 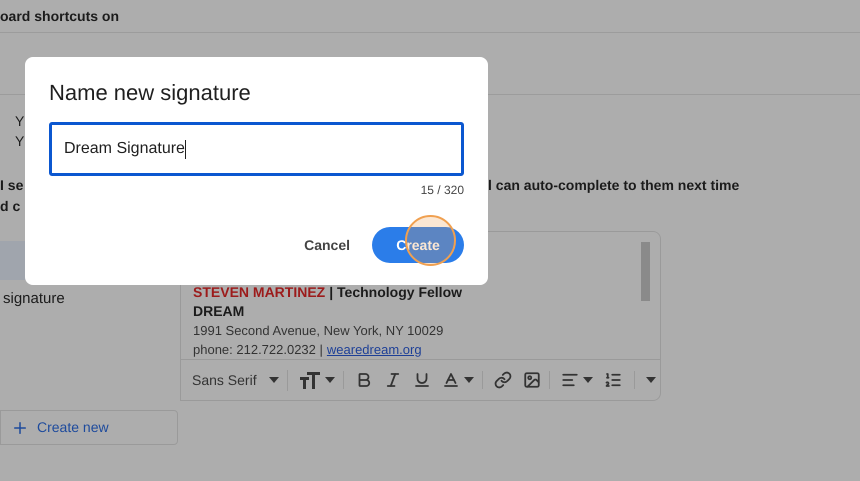 What do you see at coordinates (395, 292) in the screenshot?
I see `signature-title: | Technology Fellow` at bounding box center [395, 292].